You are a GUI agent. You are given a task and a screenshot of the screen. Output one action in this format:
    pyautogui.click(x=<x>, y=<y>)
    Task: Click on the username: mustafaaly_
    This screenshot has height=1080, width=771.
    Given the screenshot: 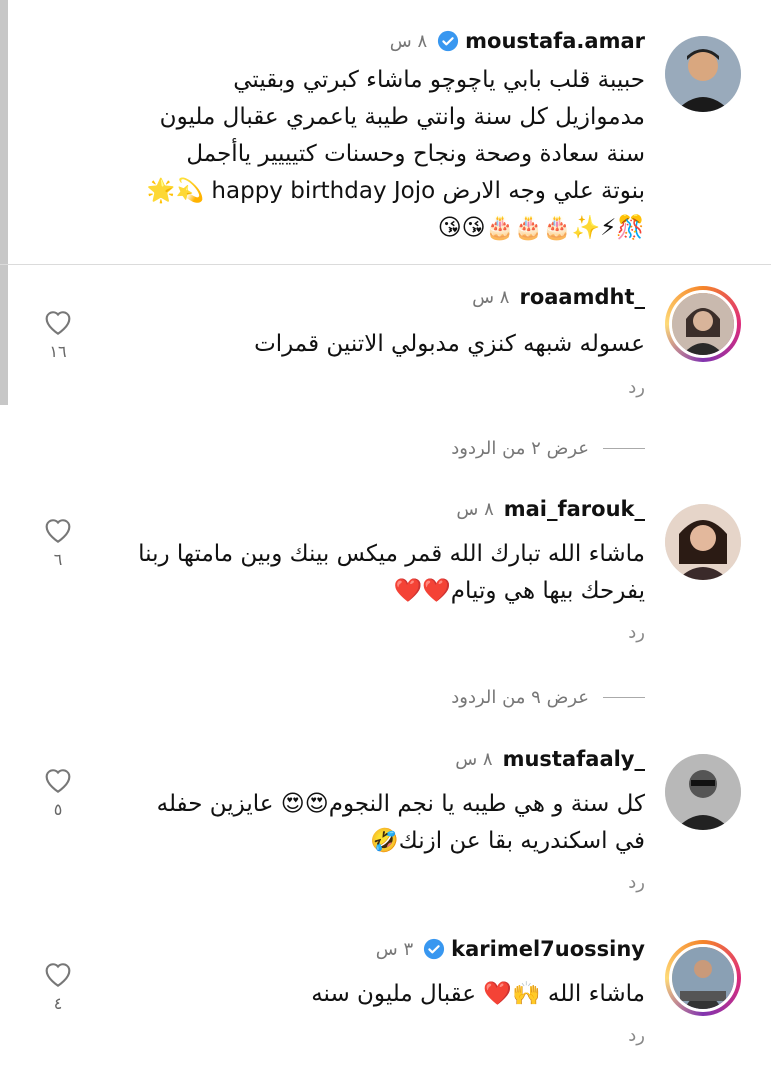 What is the action you would take?
    pyautogui.click(x=574, y=759)
    